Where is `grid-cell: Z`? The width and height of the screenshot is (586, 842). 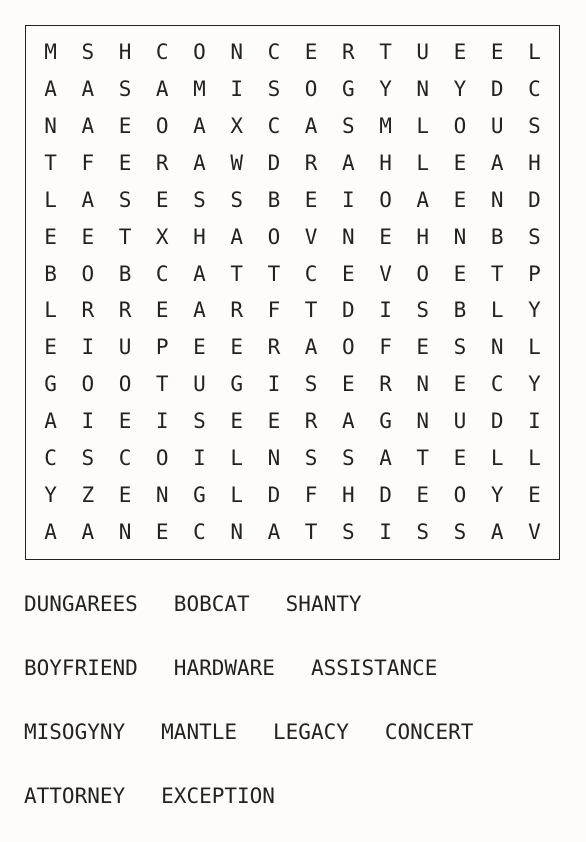
grid-cell: Z is located at coordinates (87, 495).